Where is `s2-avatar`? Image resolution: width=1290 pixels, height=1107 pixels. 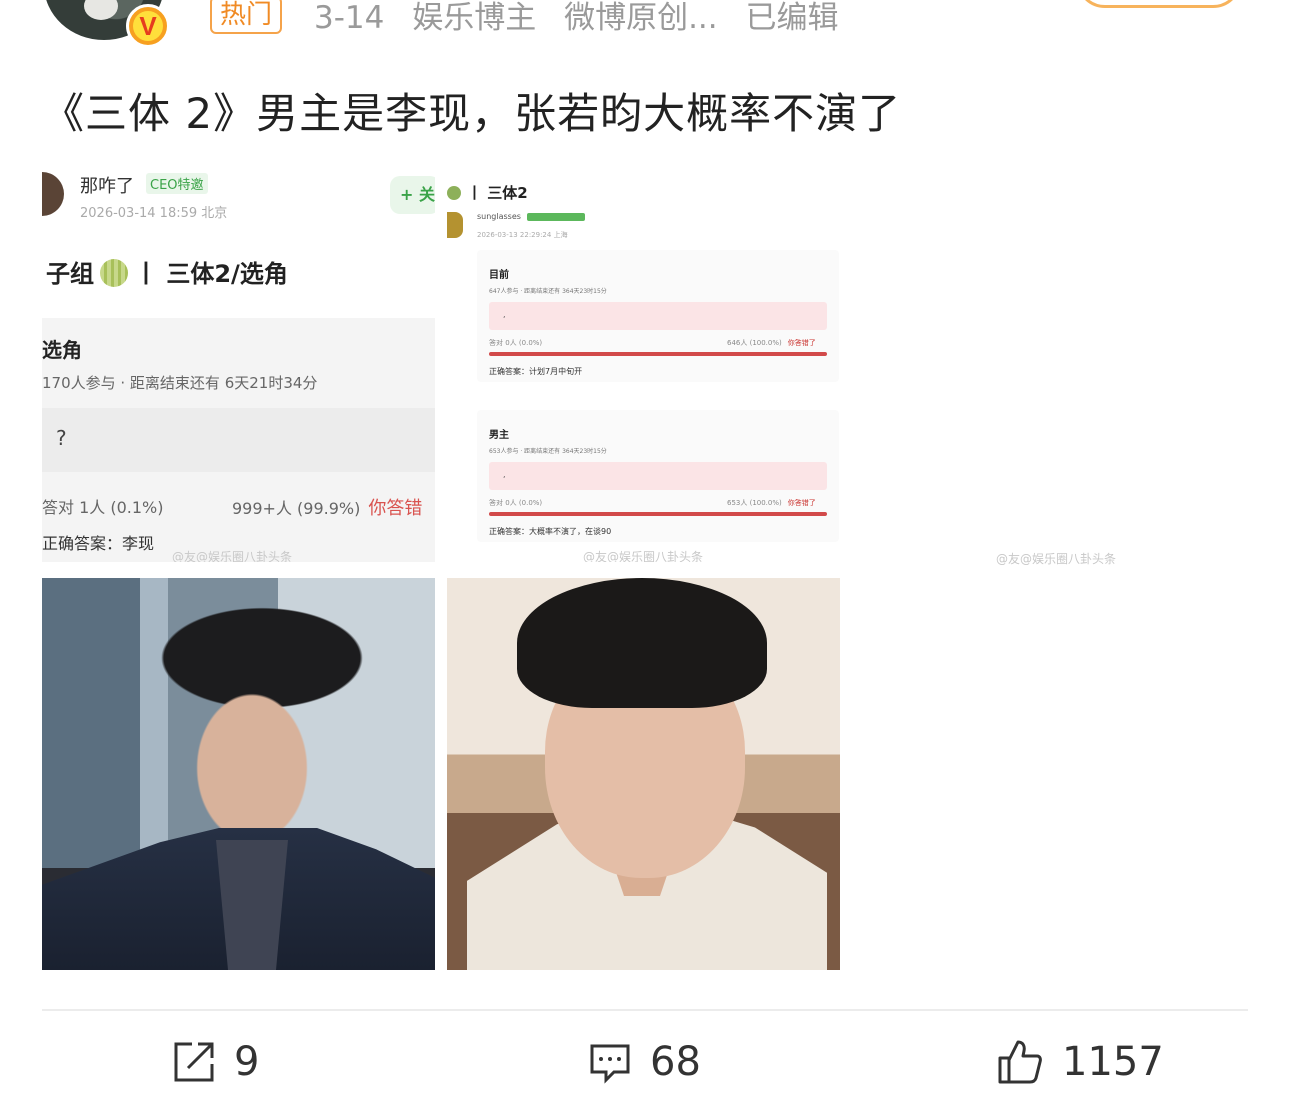
s2-avatar is located at coordinates (455, 225).